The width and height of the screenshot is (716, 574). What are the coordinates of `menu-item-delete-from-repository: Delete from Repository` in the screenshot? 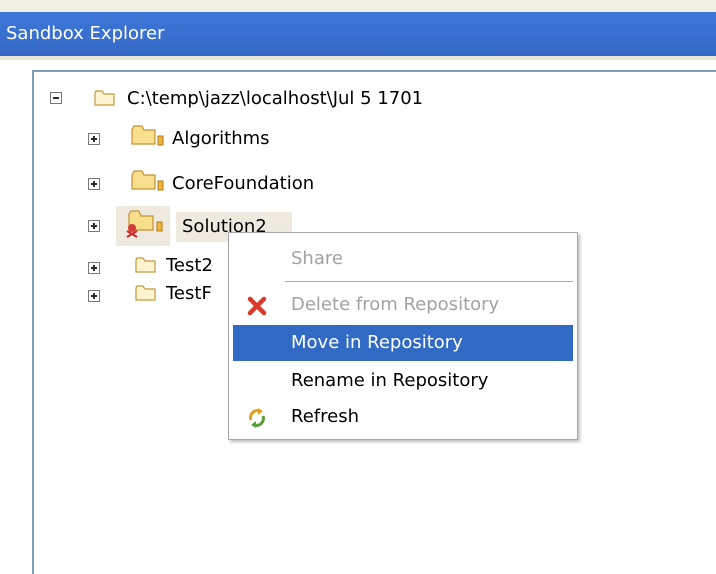 It's located at (403, 305).